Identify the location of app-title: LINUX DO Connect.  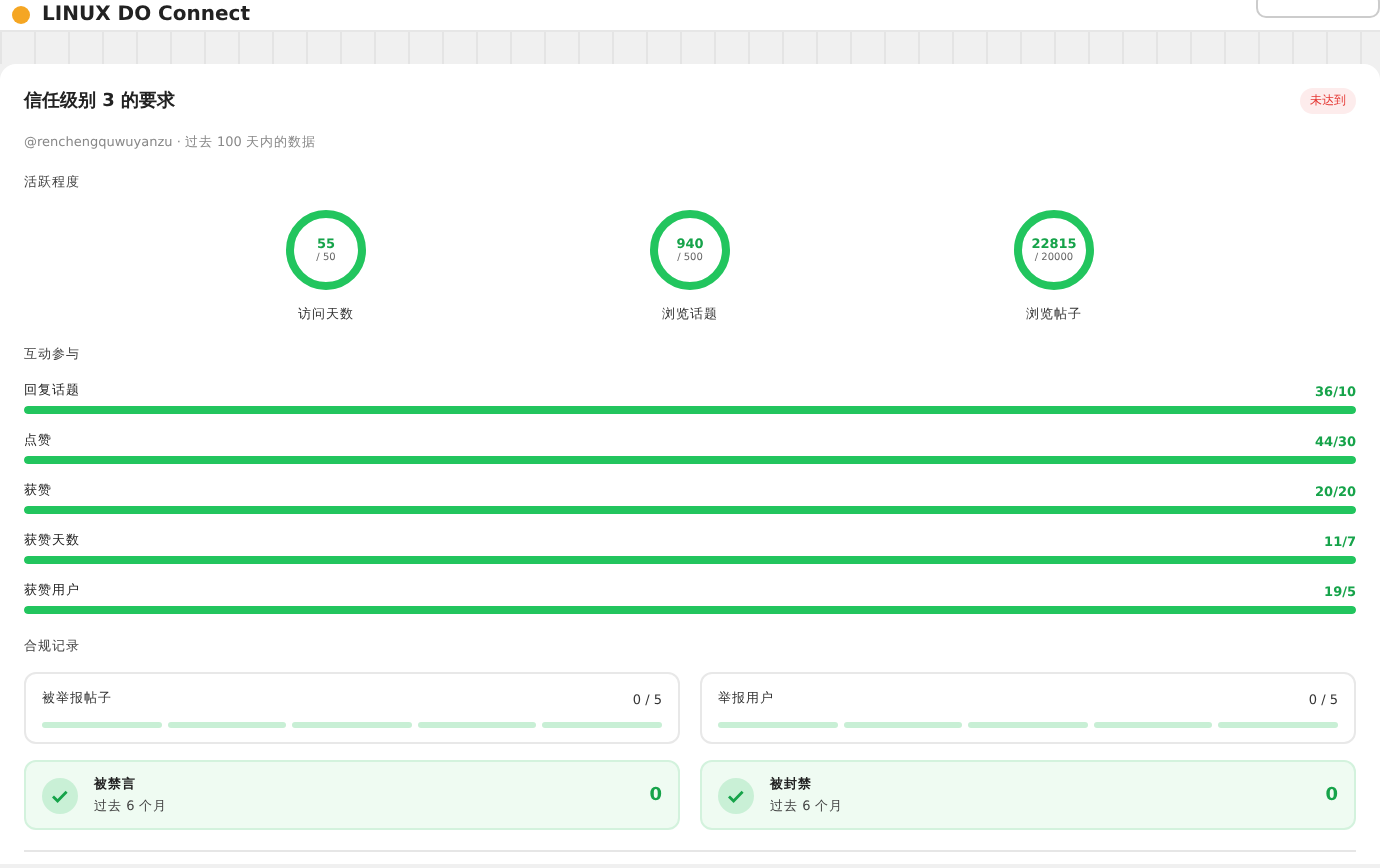
(146, 15).